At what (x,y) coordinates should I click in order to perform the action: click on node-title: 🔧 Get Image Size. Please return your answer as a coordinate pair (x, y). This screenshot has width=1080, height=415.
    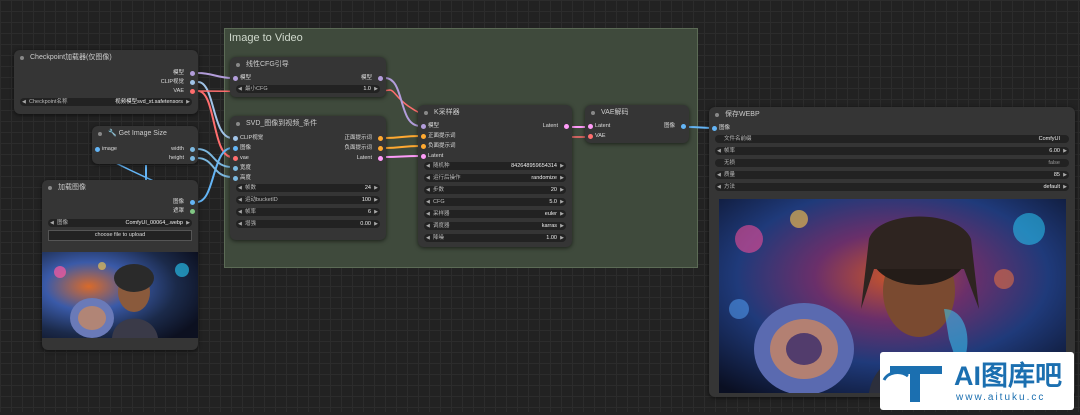
    Looking at the image, I should click on (145, 134).